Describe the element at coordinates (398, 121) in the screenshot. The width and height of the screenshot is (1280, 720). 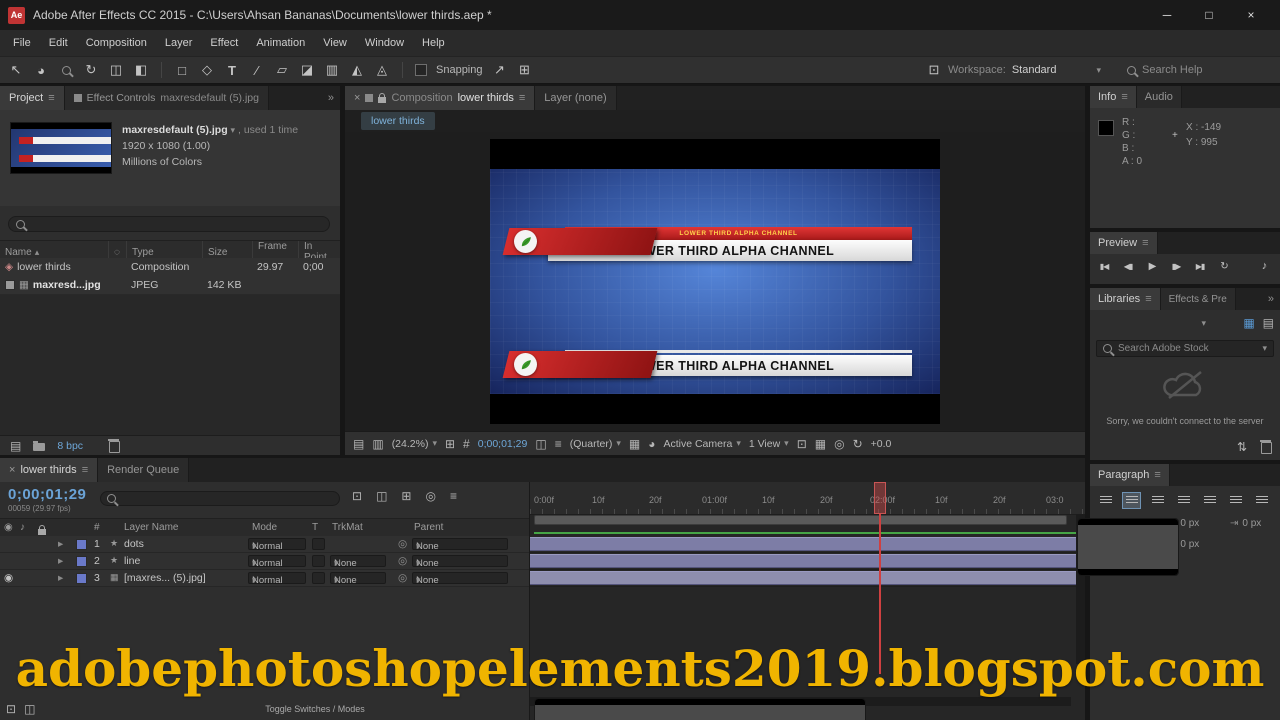
I see `composition-chip: lower thirds` at that location.